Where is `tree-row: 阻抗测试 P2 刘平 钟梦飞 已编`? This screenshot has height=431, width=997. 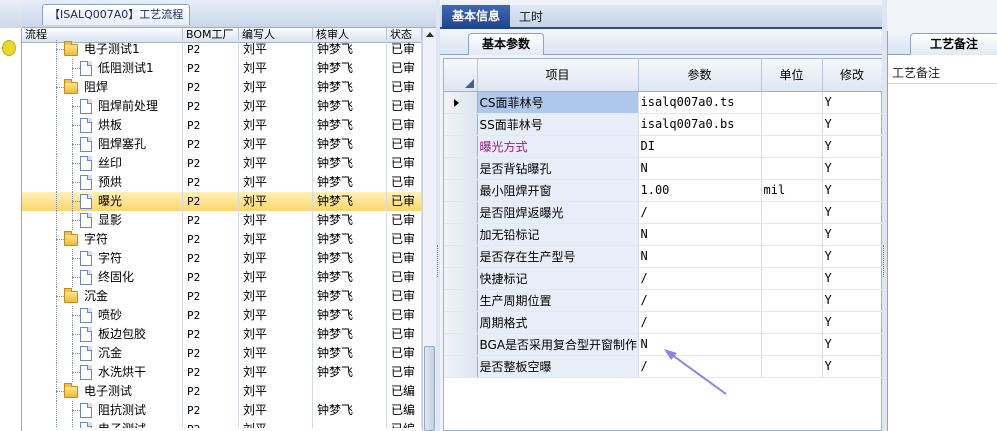
tree-row: 阻抗测试 P2 刘平 钟梦飞 已编 is located at coordinates (222, 410).